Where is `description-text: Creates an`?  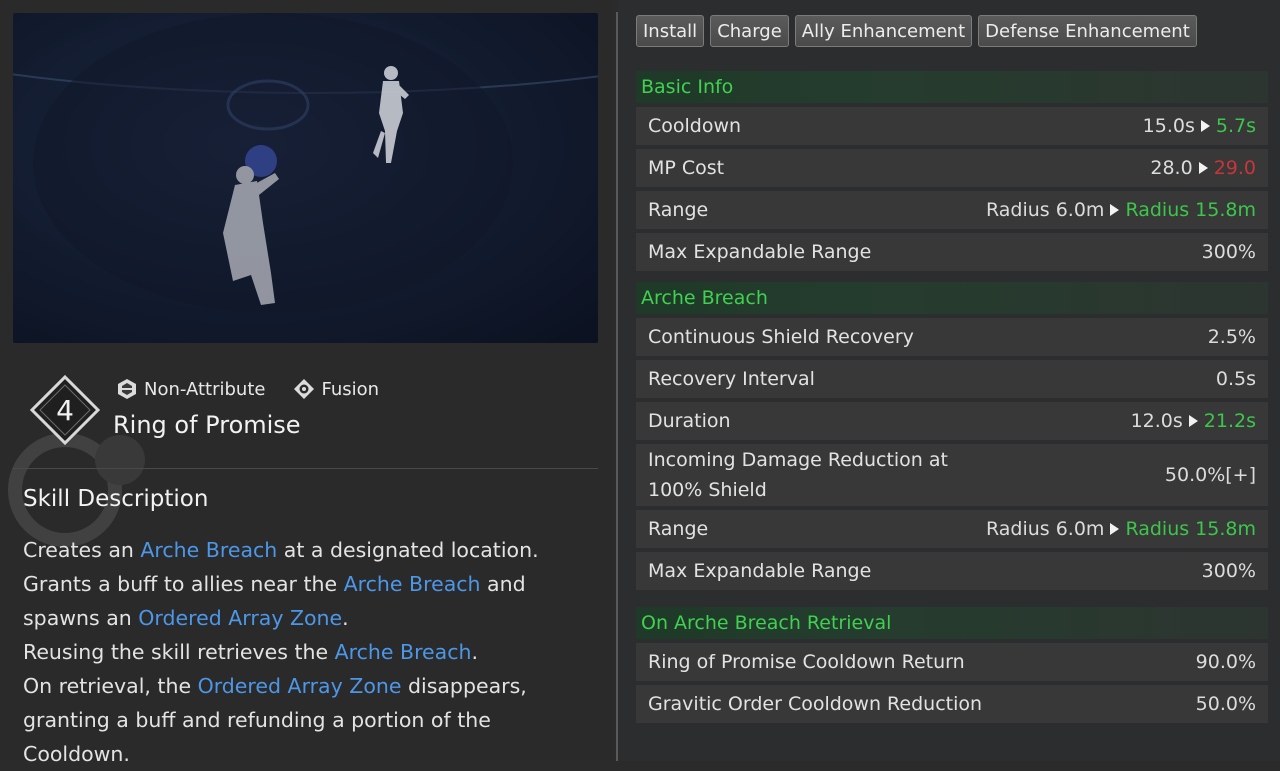 description-text: Creates an is located at coordinates (82, 550).